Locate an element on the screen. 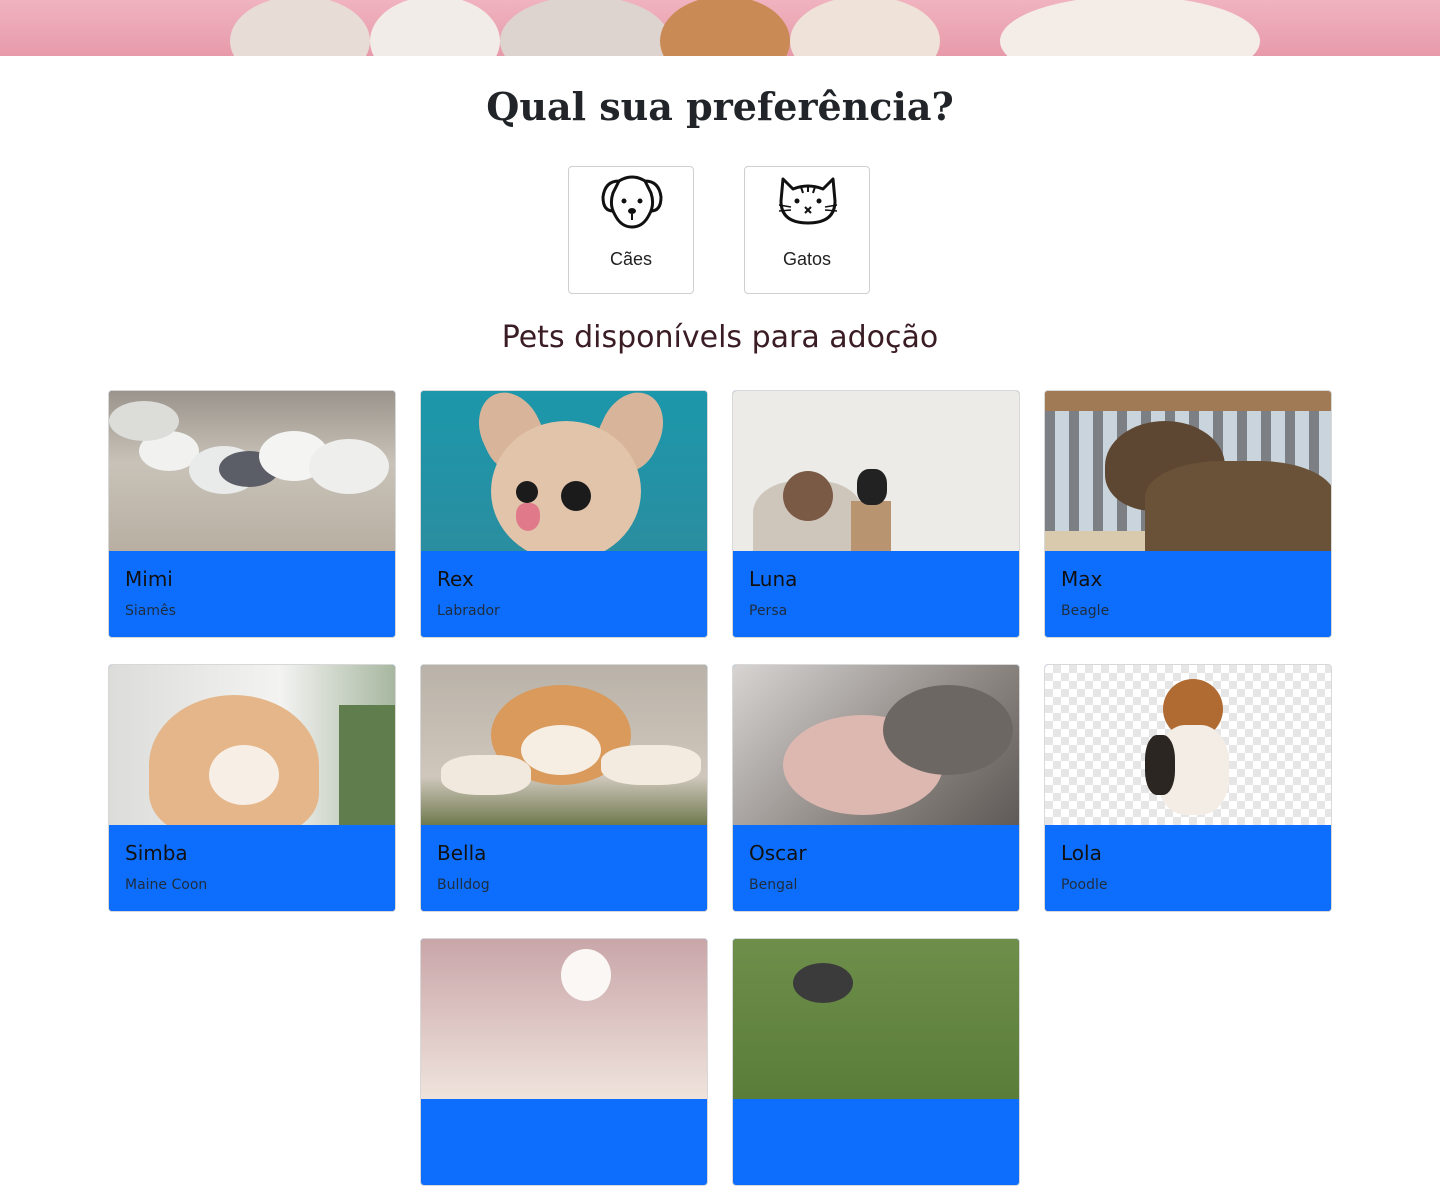 Image resolution: width=1440 pixels, height=1186 pixels. seagulls-photo is located at coordinates (252, 471).